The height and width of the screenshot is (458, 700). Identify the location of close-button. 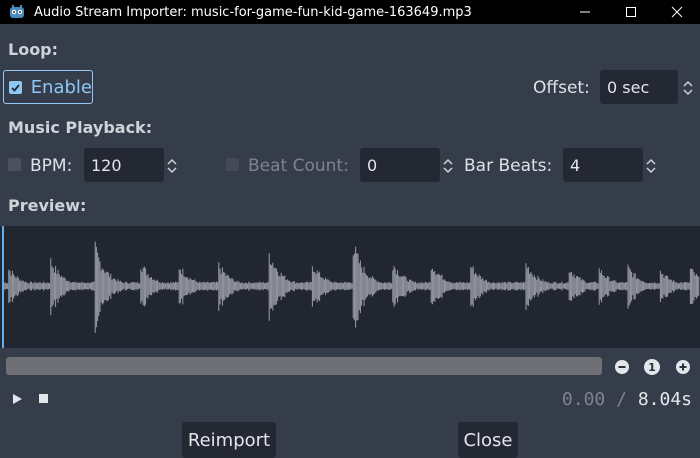
(677, 12).